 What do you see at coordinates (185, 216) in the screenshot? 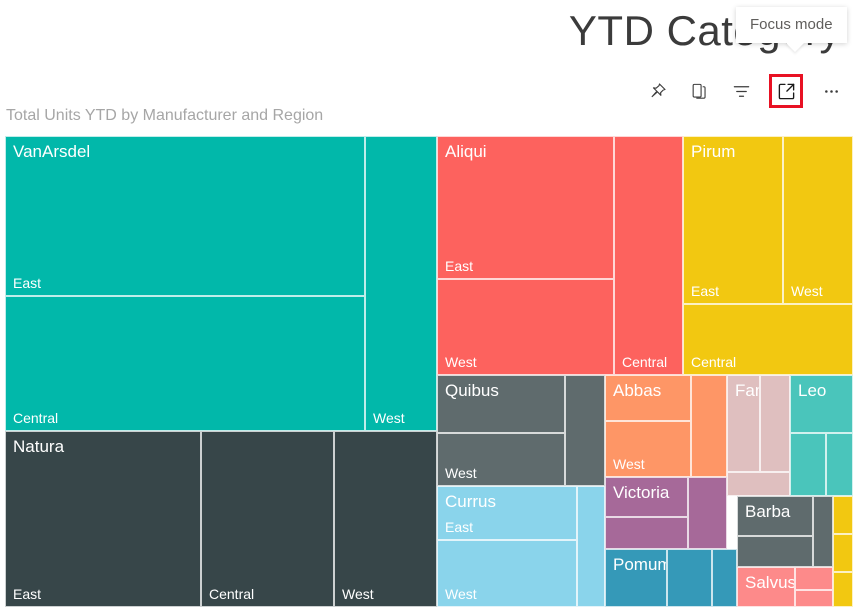
I see `treemap-node: VanArsdel East` at bounding box center [185, 216].